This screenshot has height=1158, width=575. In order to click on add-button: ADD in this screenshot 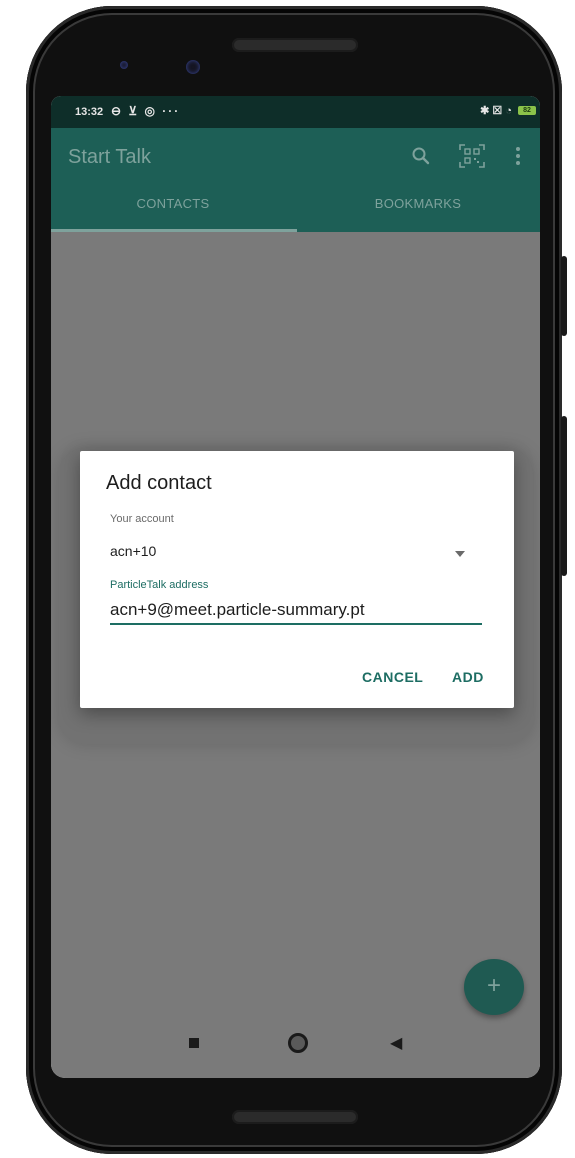, I will do `click(468, 677)`.